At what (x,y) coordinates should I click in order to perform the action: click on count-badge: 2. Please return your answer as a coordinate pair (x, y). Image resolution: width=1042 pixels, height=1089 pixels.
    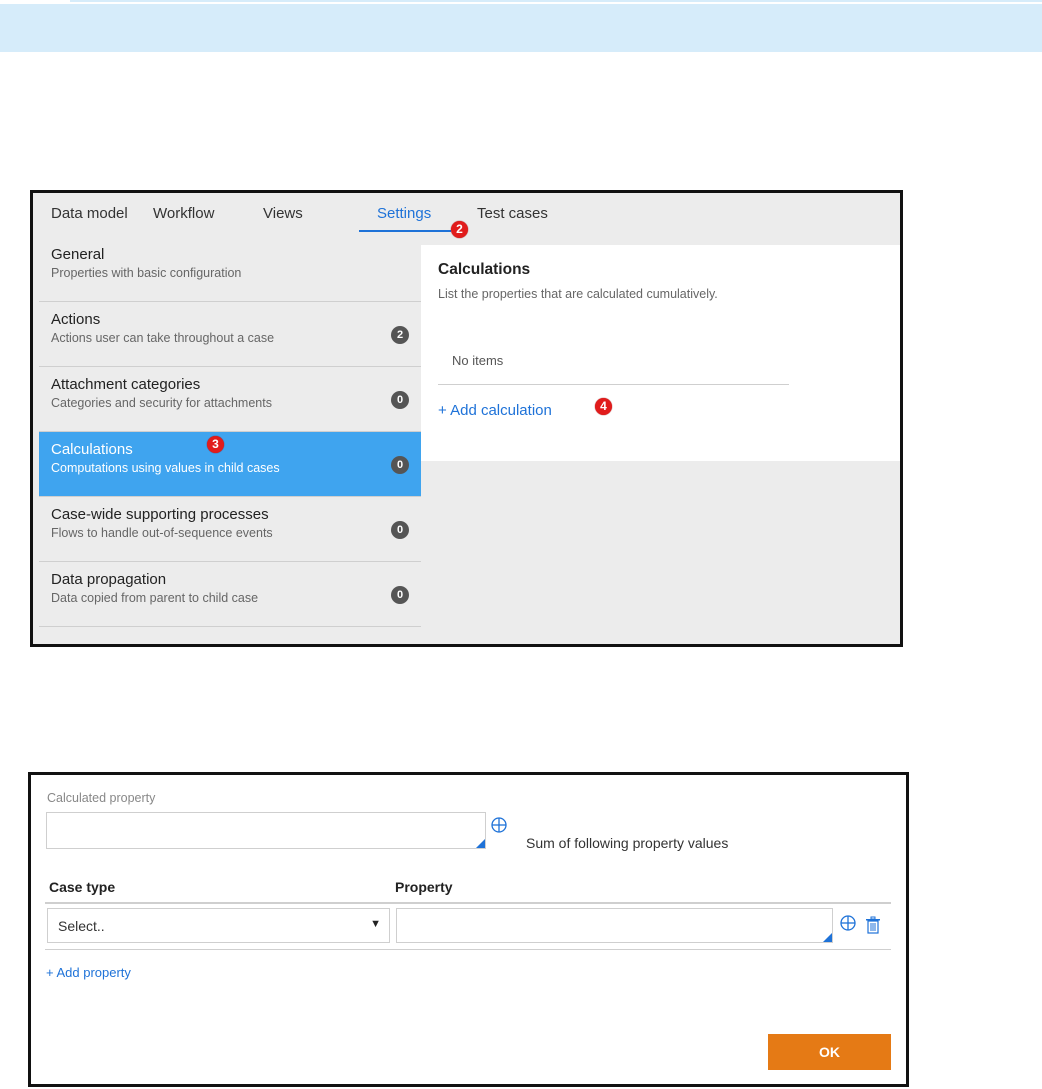
    Looking at the image, I should click on (400, 335).